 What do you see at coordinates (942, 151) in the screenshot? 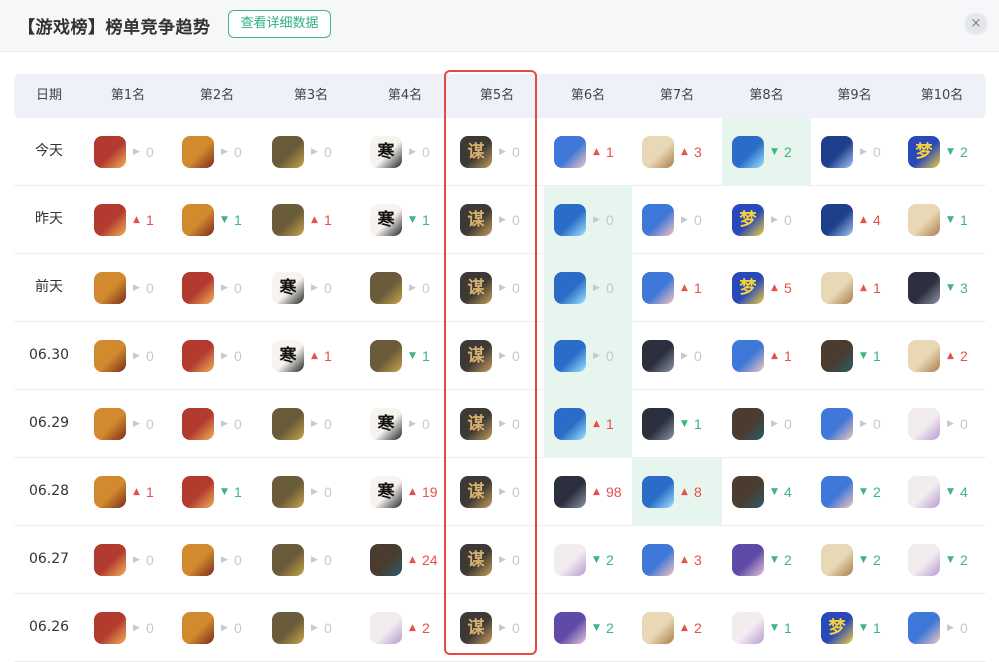
I see `rank-cell-10: 梦 ▼ 2` at bounding box center [942, 151].